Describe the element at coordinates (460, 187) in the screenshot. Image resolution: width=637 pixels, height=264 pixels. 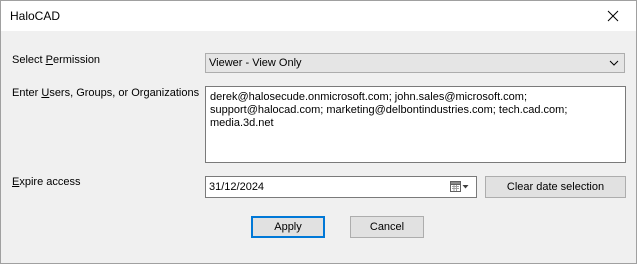
I see `calendar-icon` at that location.